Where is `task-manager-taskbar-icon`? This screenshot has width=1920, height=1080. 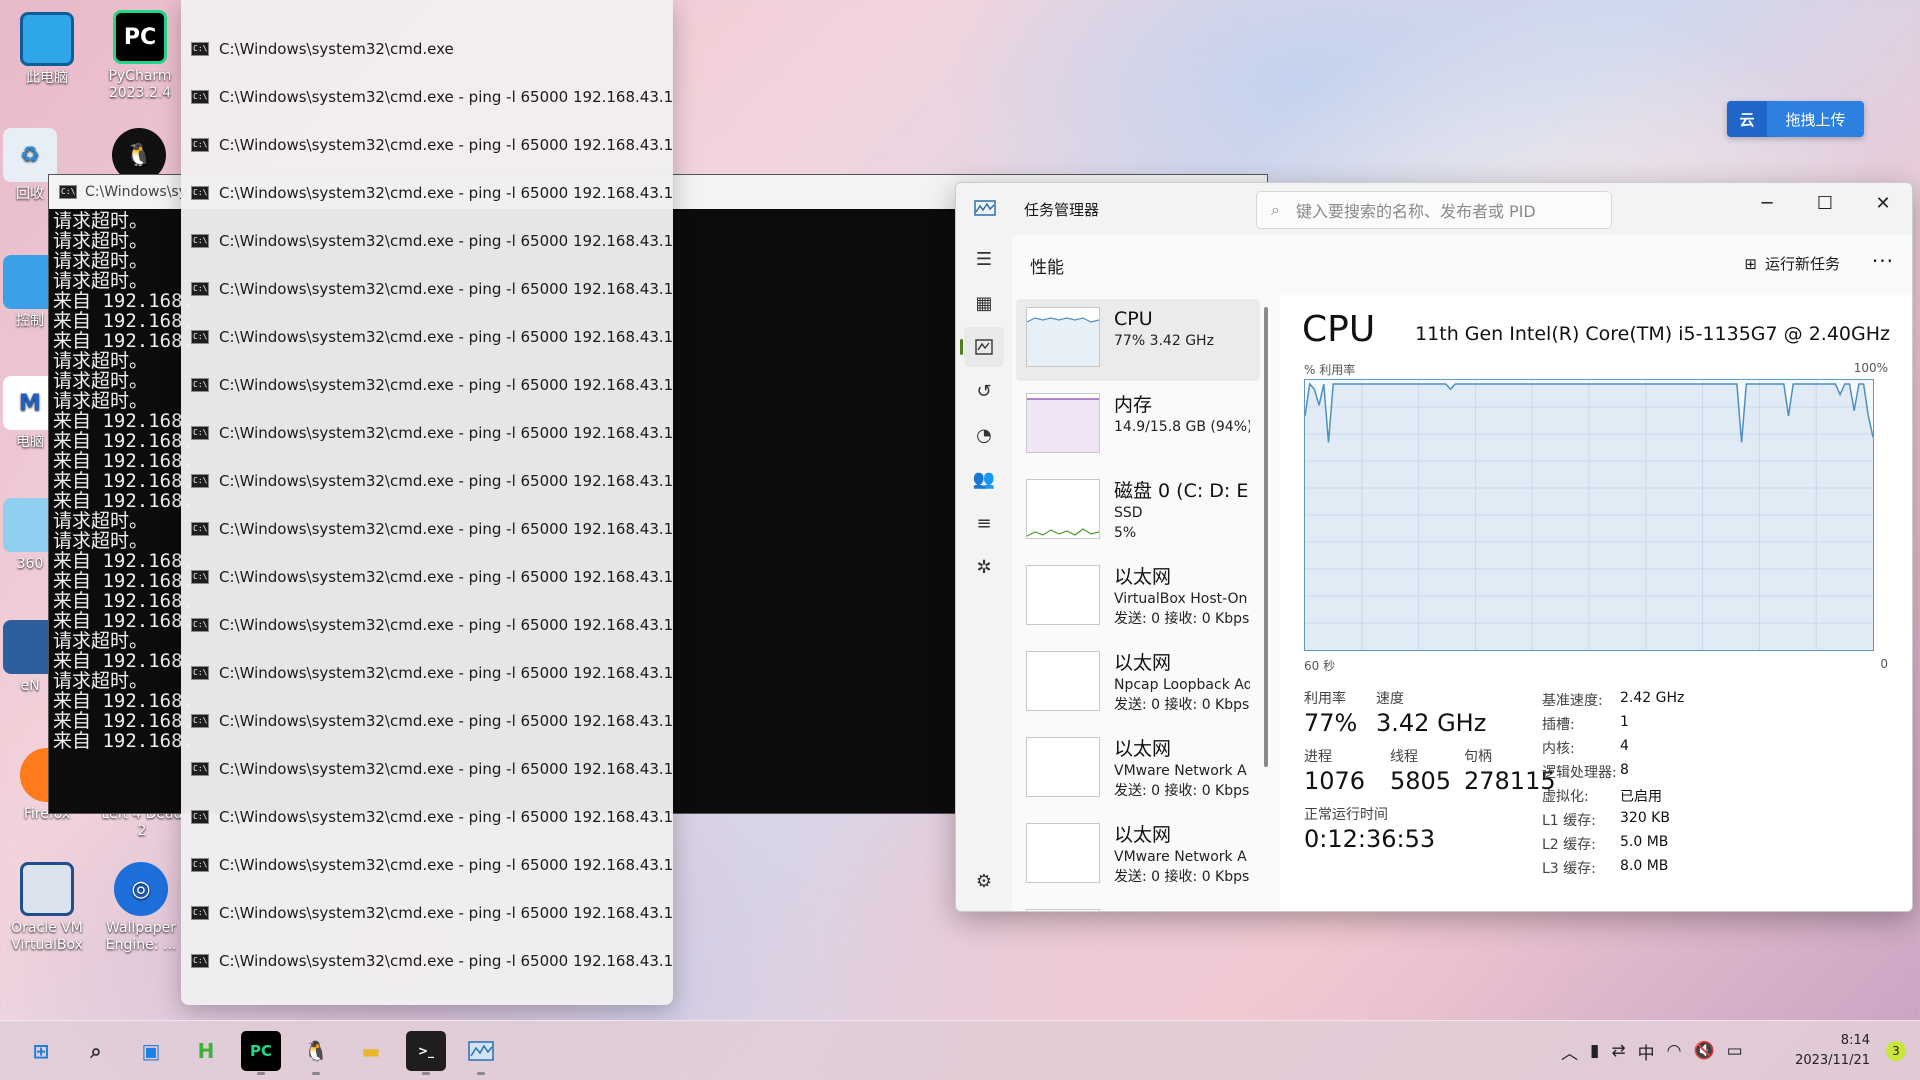 task-manager-taskbar-icon is located at coordinates (481, 1053).